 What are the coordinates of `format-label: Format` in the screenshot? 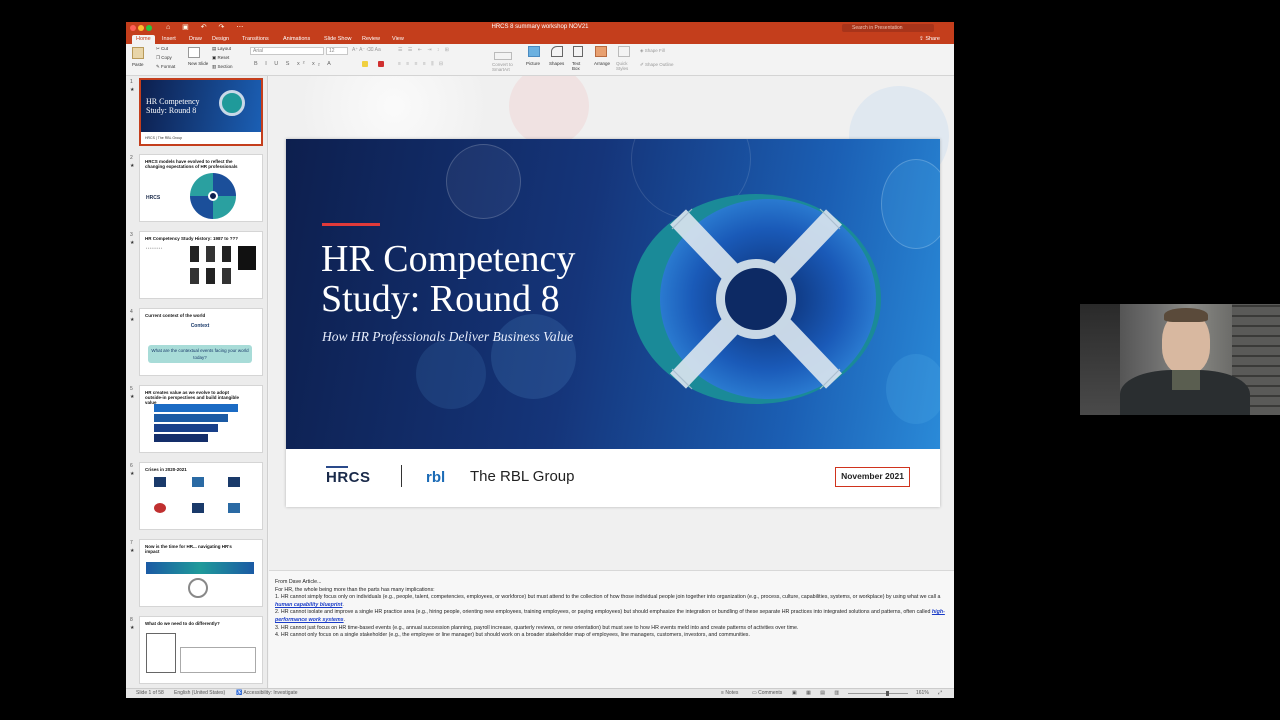 It's located at (168, 66).